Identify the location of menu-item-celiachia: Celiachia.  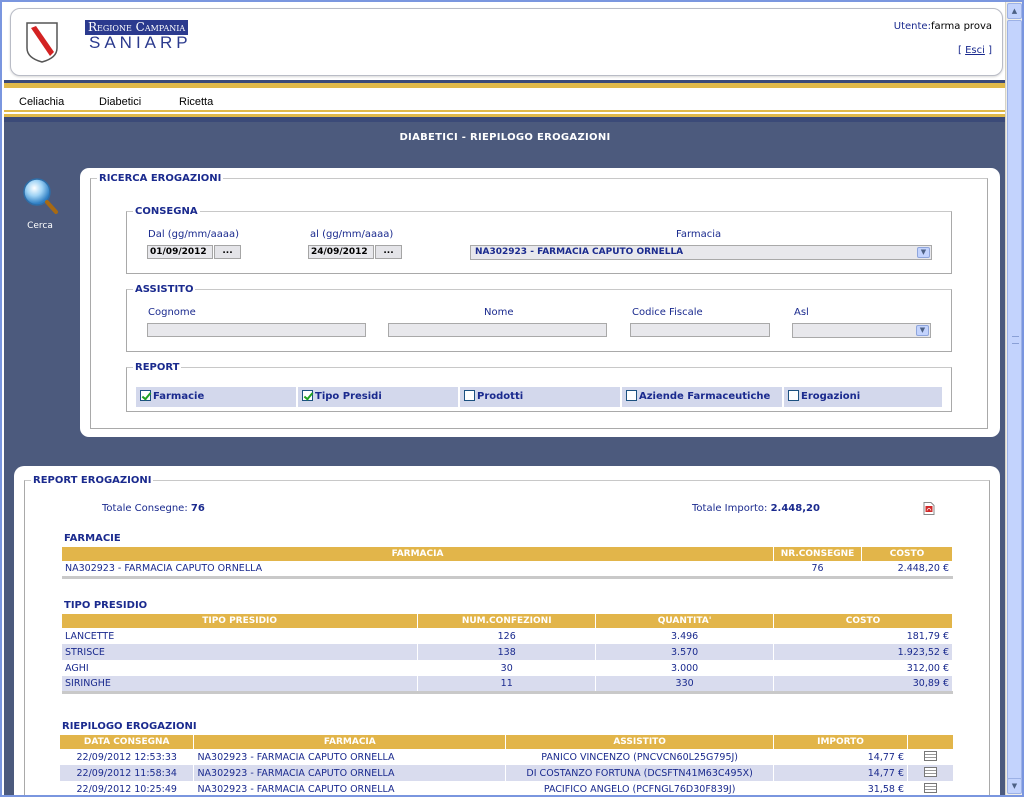
(41, 102).